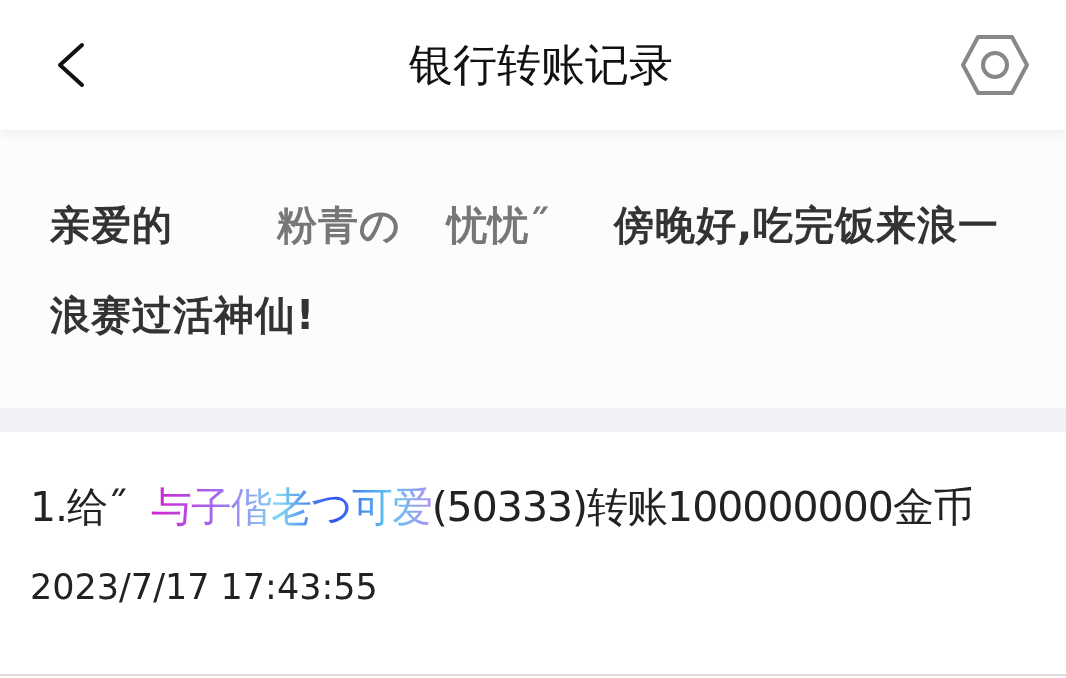 The width and height of the screenshot is (1066, 678). I want to click on transfer-text: 1.给˝ 与子偕老つ可爱(50333)转账100000000金币, so click(502, 507).